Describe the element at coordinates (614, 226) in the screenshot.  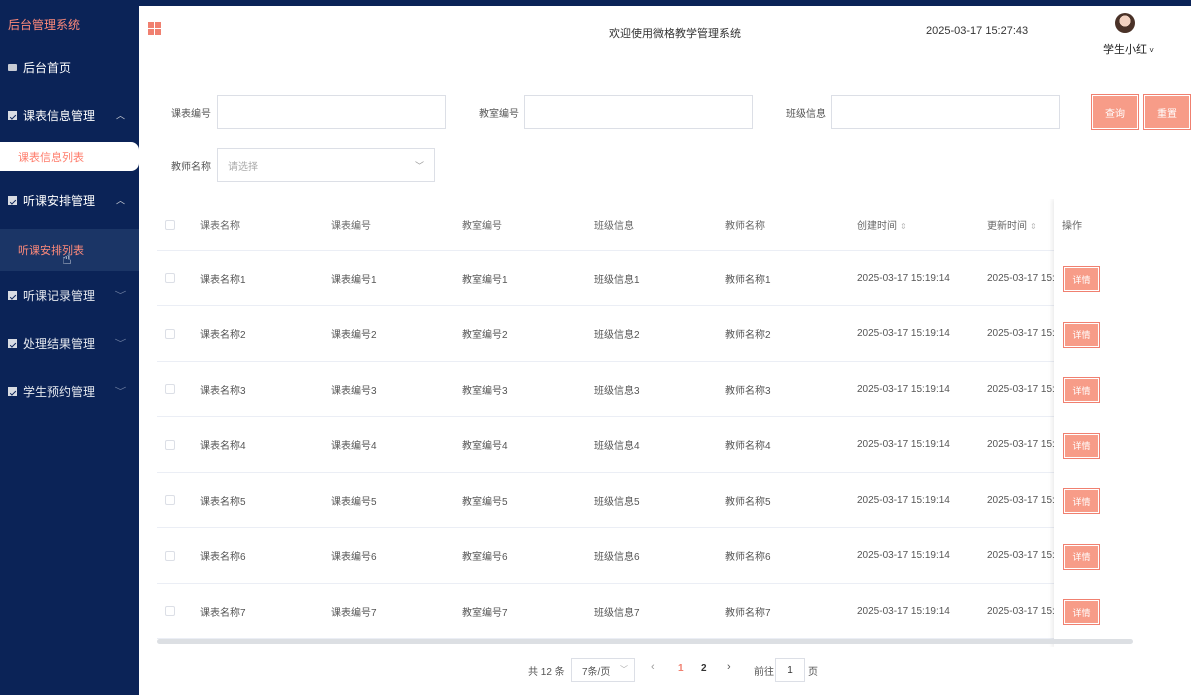
I see `col-header: 班级信息` at that location.